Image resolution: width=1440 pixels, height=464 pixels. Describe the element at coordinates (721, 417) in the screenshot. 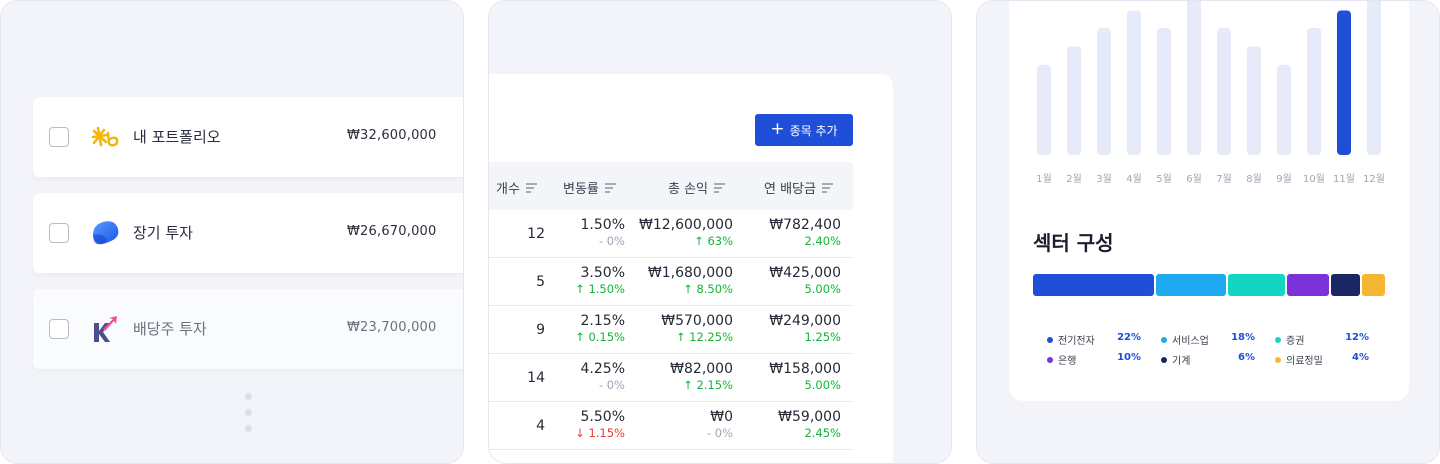

I see `pnl-value: ₩0` at that location.